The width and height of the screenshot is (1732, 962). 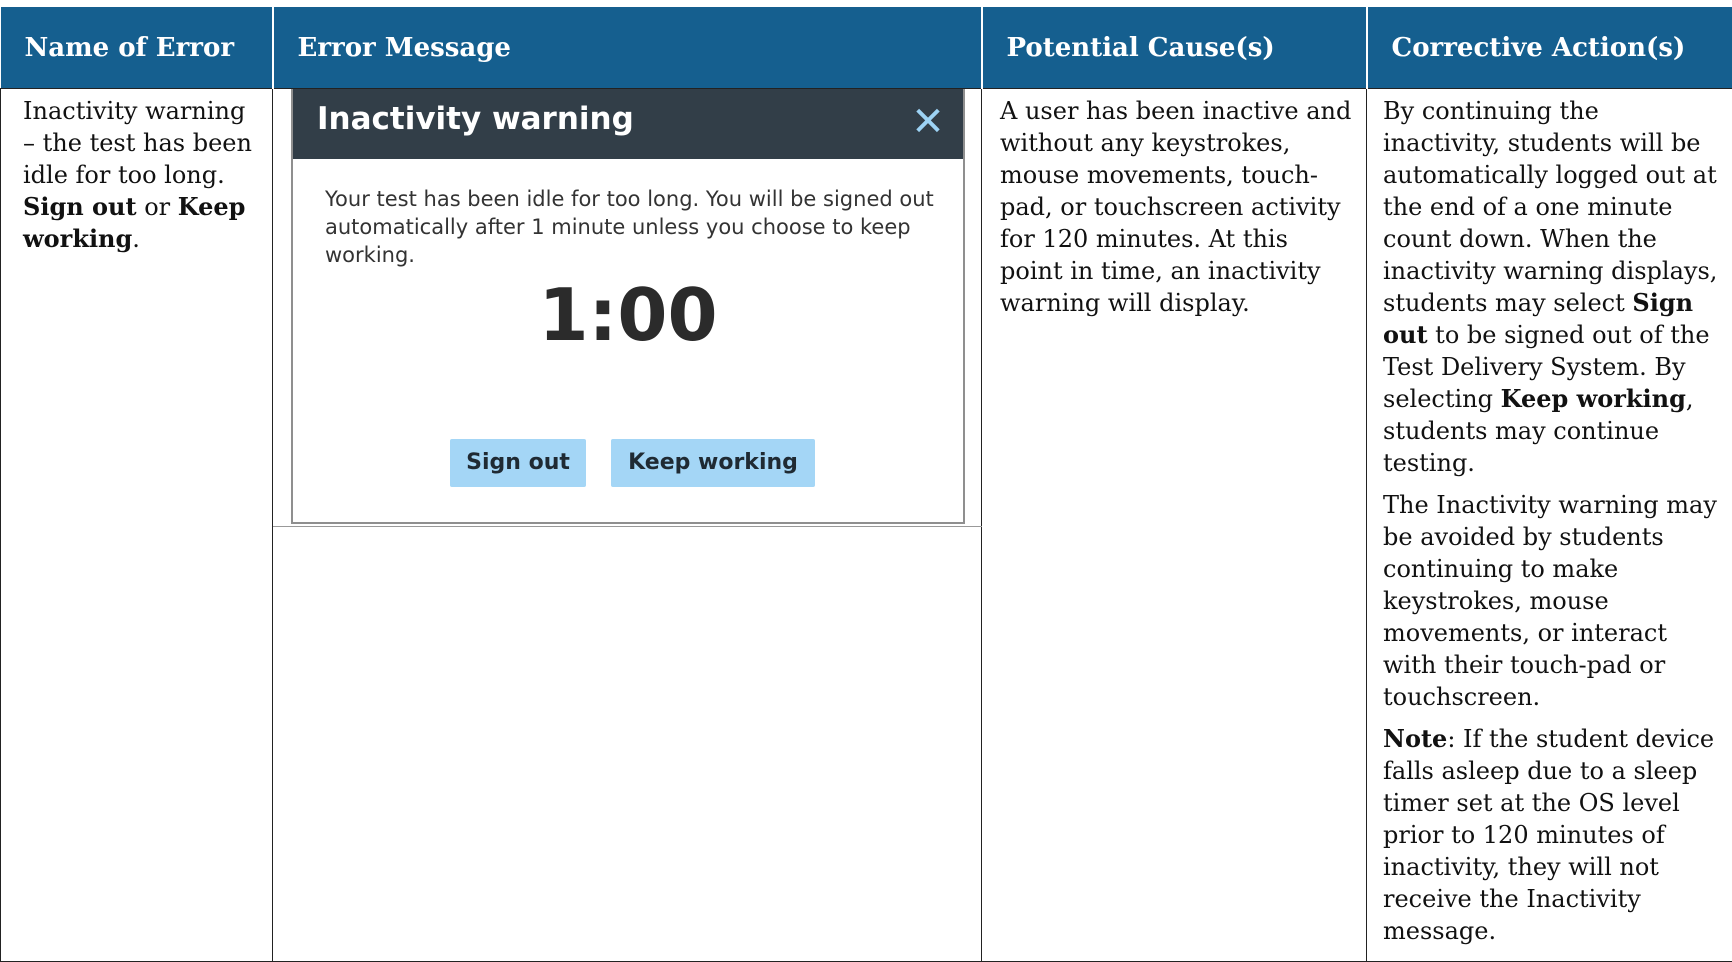 I want to click on dialog-title: Inactivity warning, so click(x=475, y=119).